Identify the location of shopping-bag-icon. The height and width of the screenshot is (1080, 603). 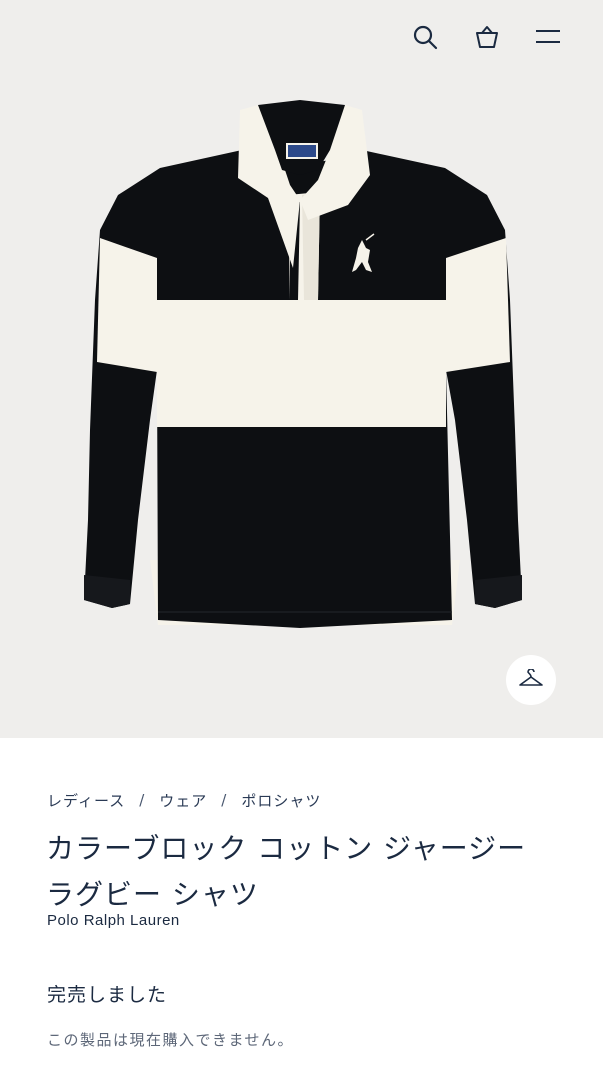
(487, 37).